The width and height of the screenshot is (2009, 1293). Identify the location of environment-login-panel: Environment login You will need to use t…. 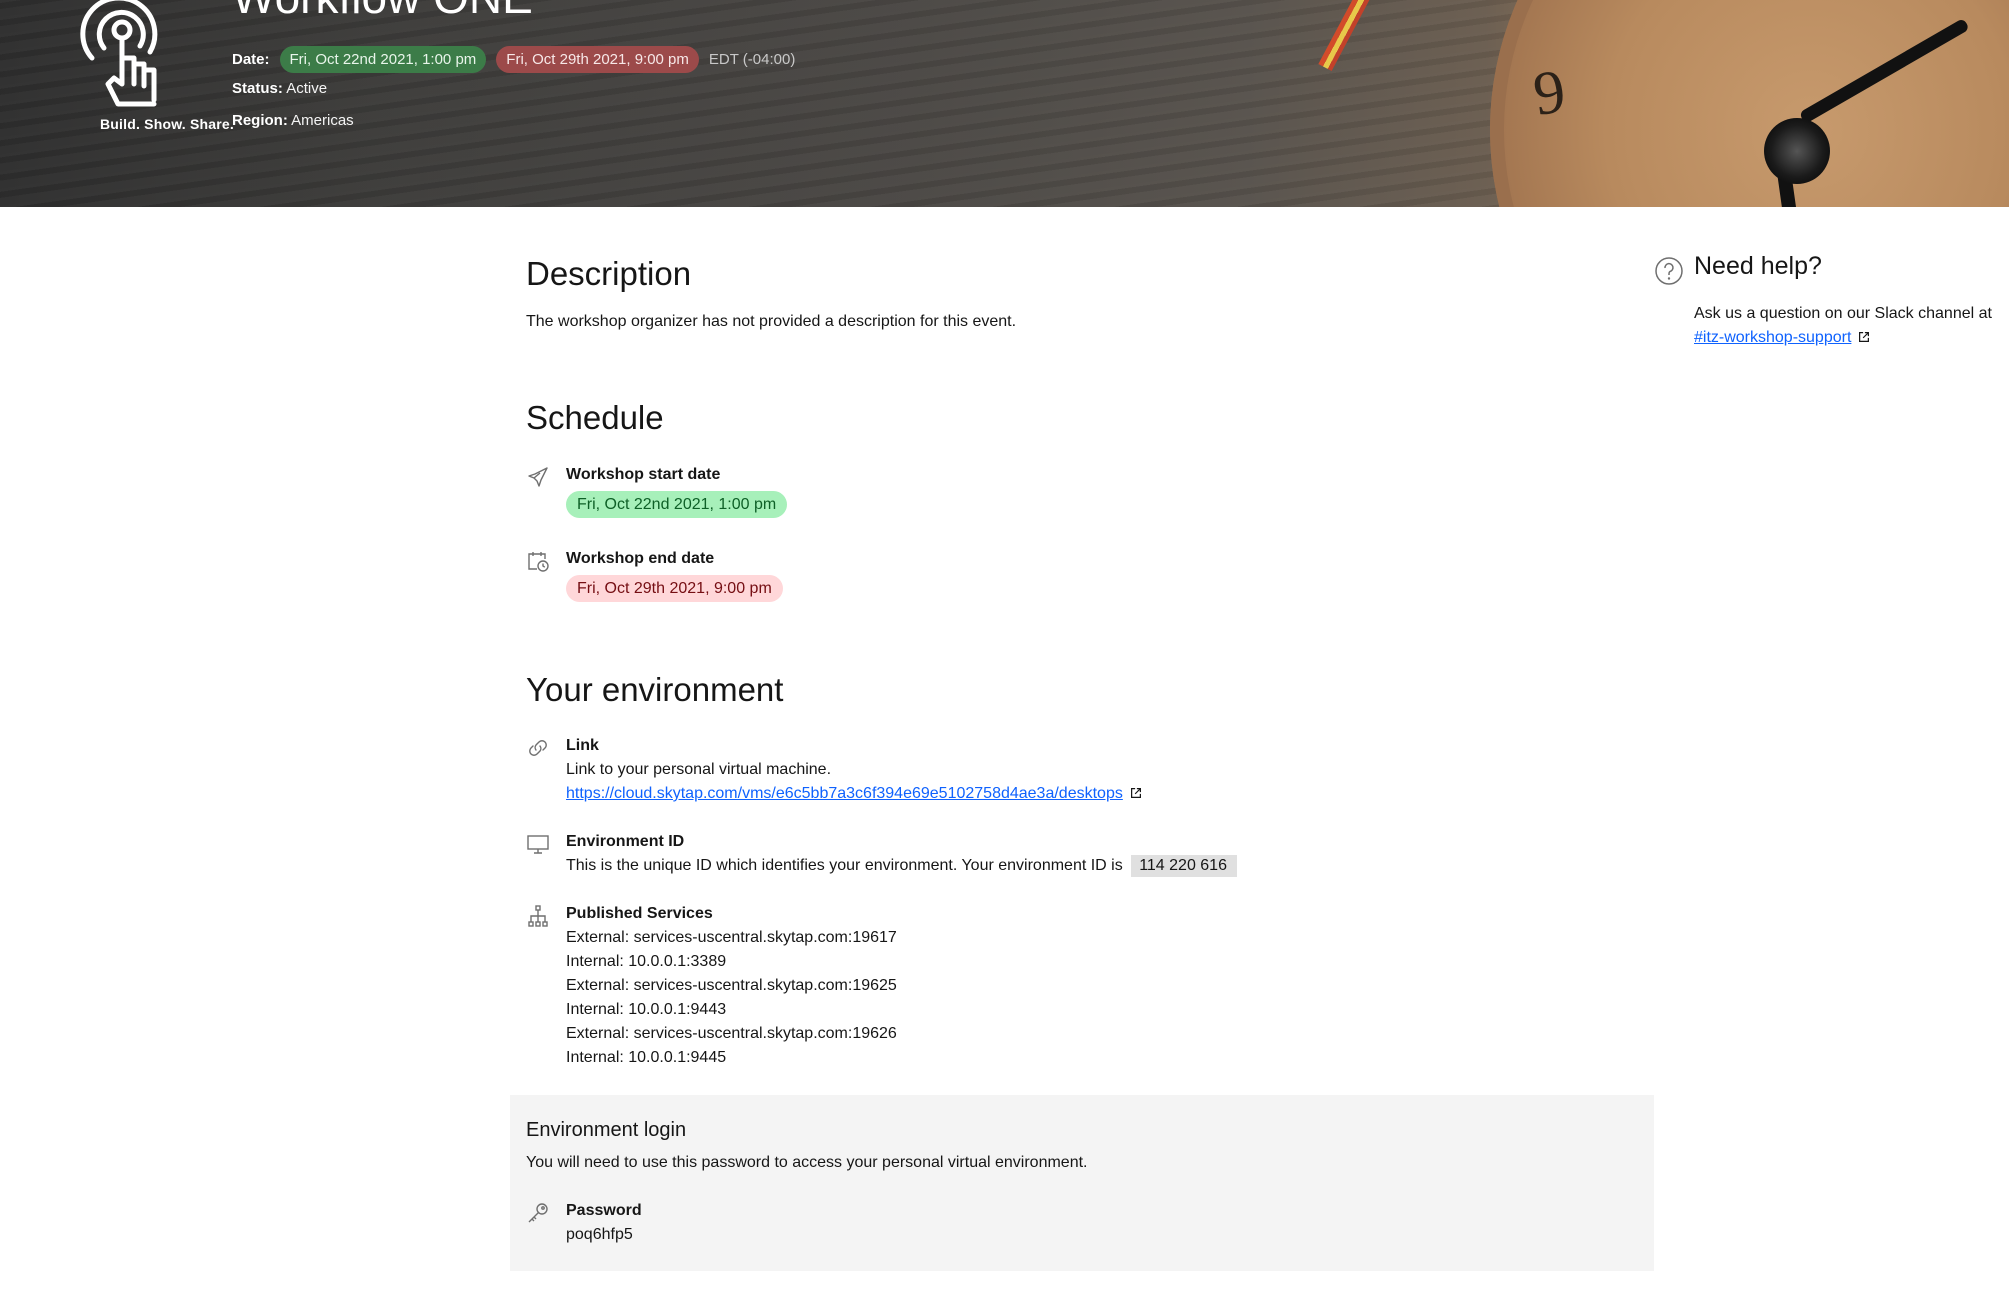
(1082, 1183).